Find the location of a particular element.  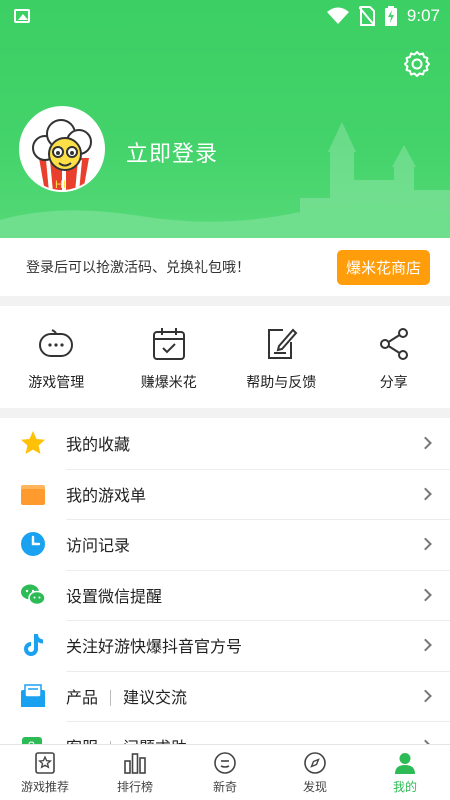

menu-item-follow-tiktok: 关注好游快爆抖音官方号 is located at coordinates (225, 645).